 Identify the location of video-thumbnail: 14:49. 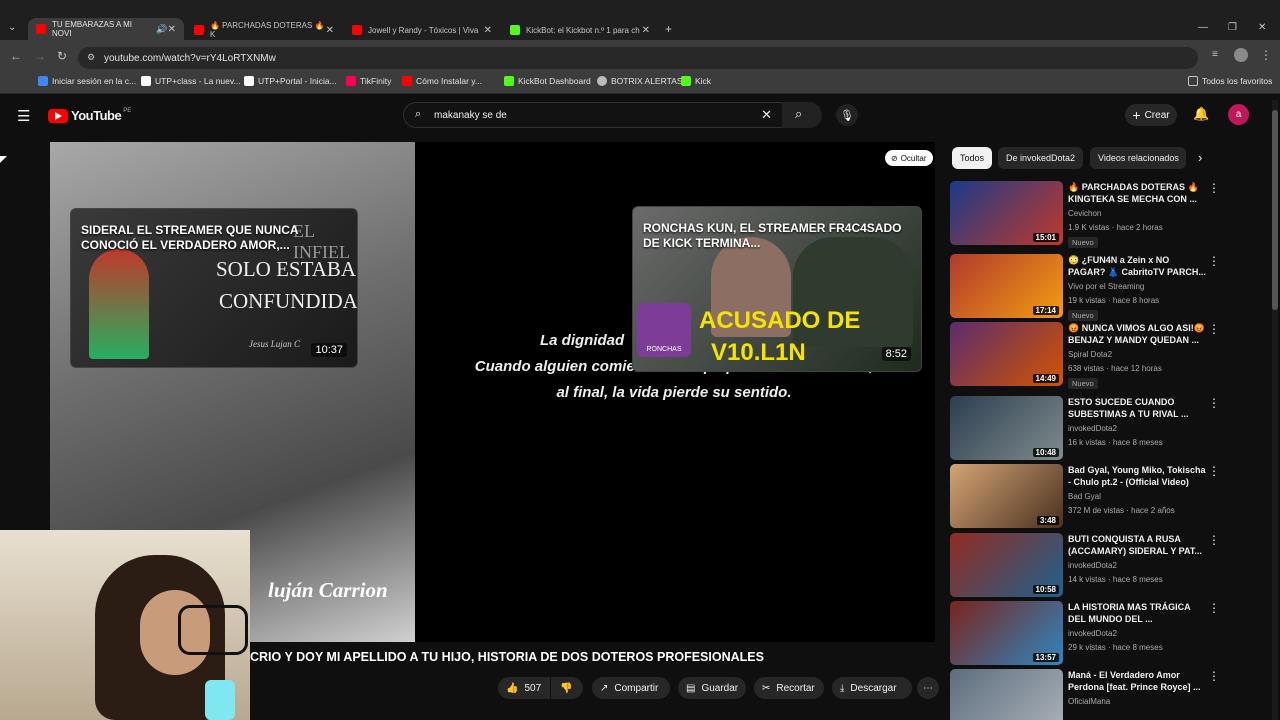
(1006, 354).